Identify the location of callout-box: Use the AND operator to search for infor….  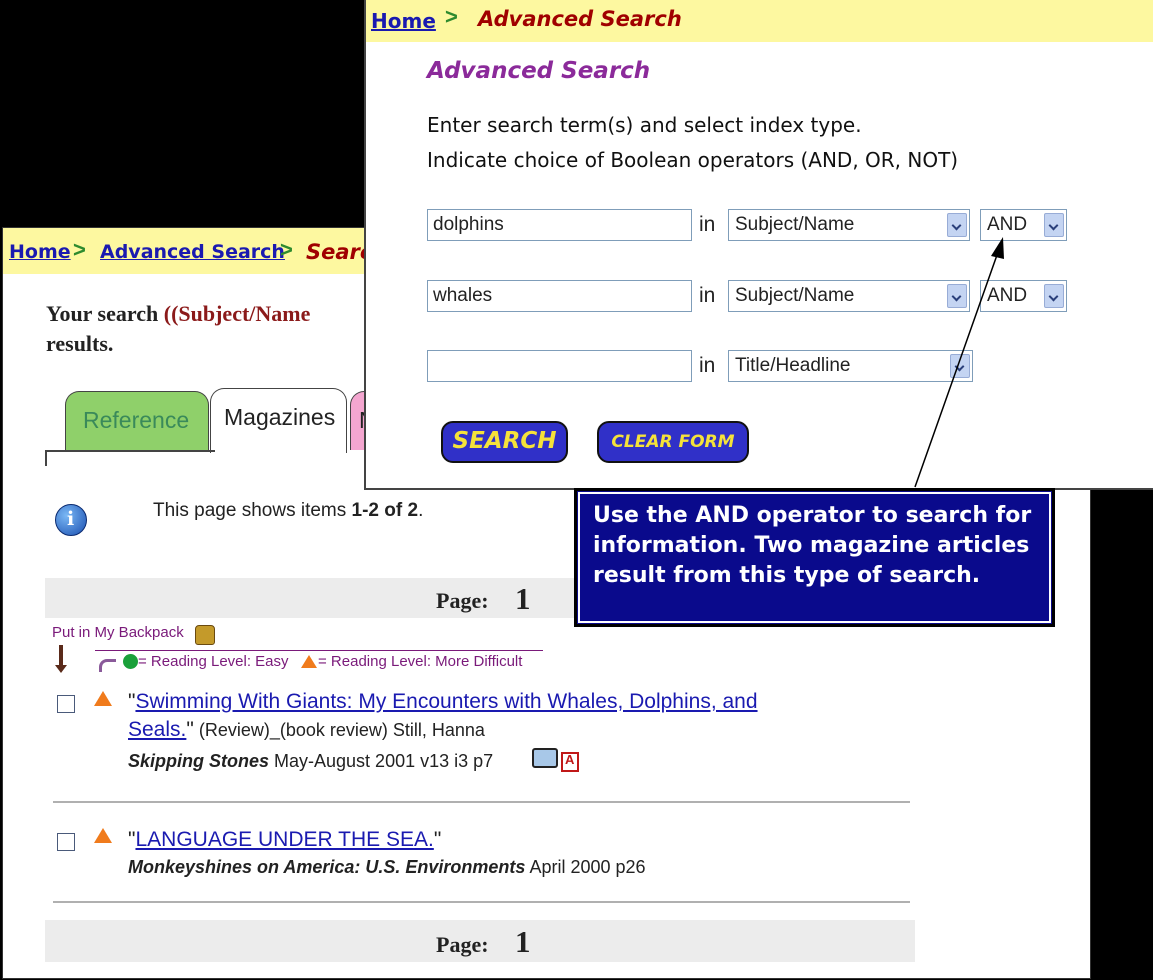
(814, 557).